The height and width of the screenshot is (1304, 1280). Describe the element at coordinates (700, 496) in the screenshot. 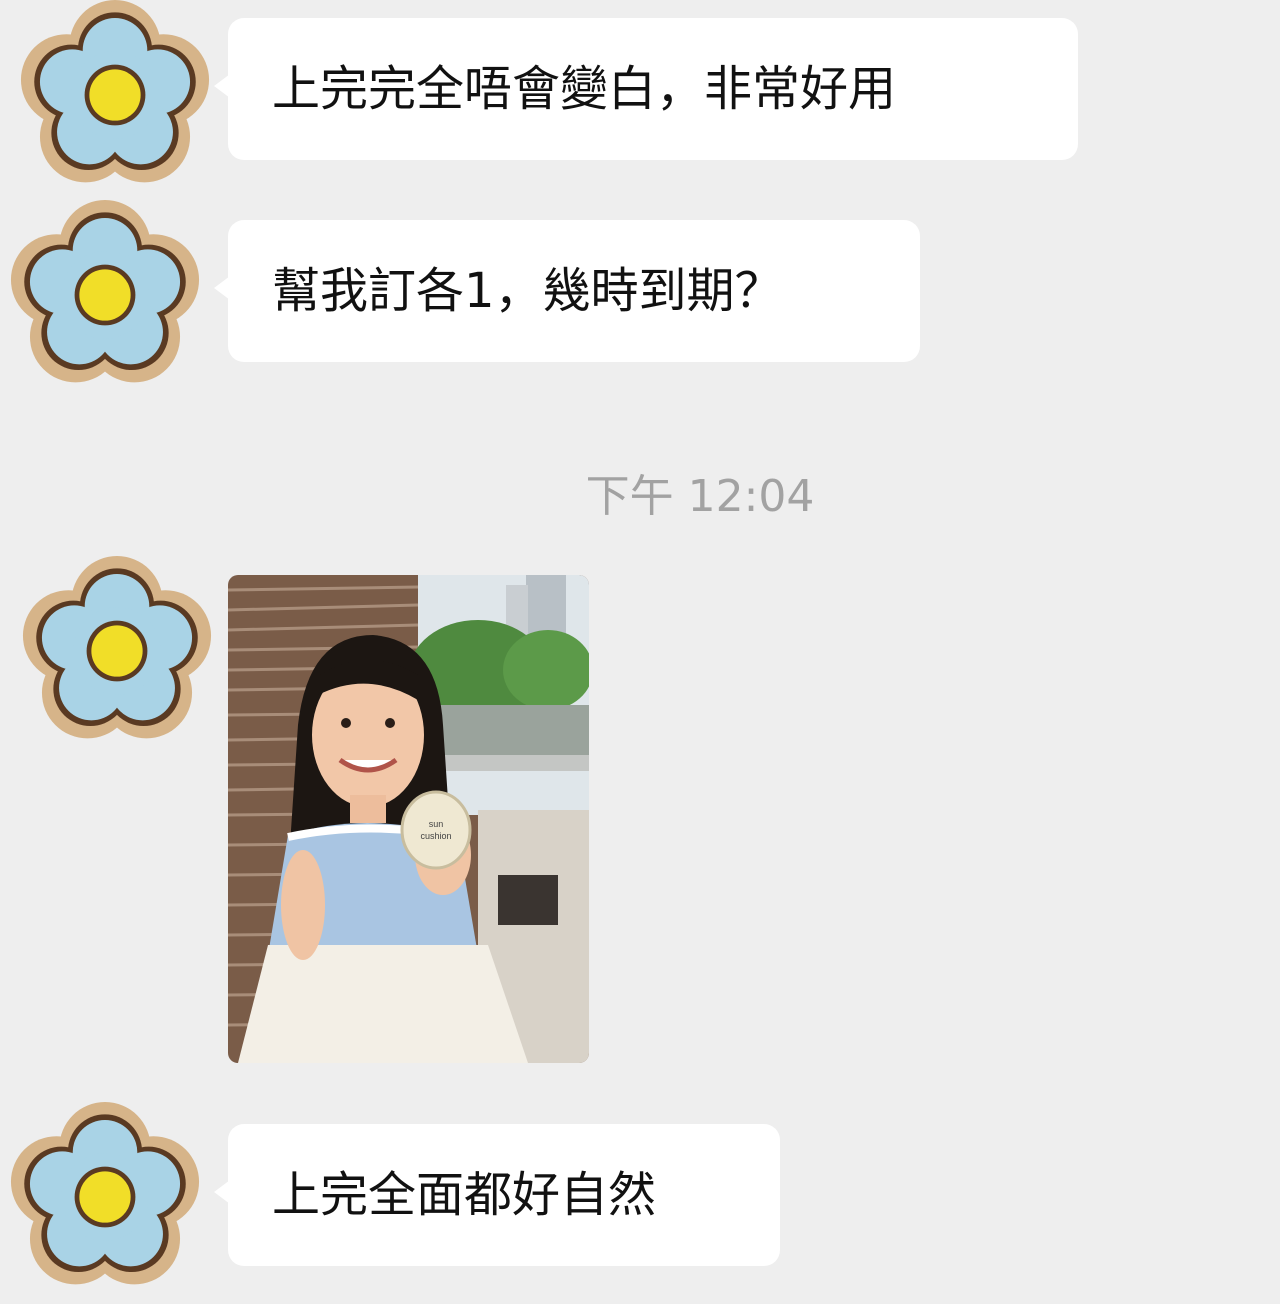

I see `message-timestamp: 下午 12:04` at that location.